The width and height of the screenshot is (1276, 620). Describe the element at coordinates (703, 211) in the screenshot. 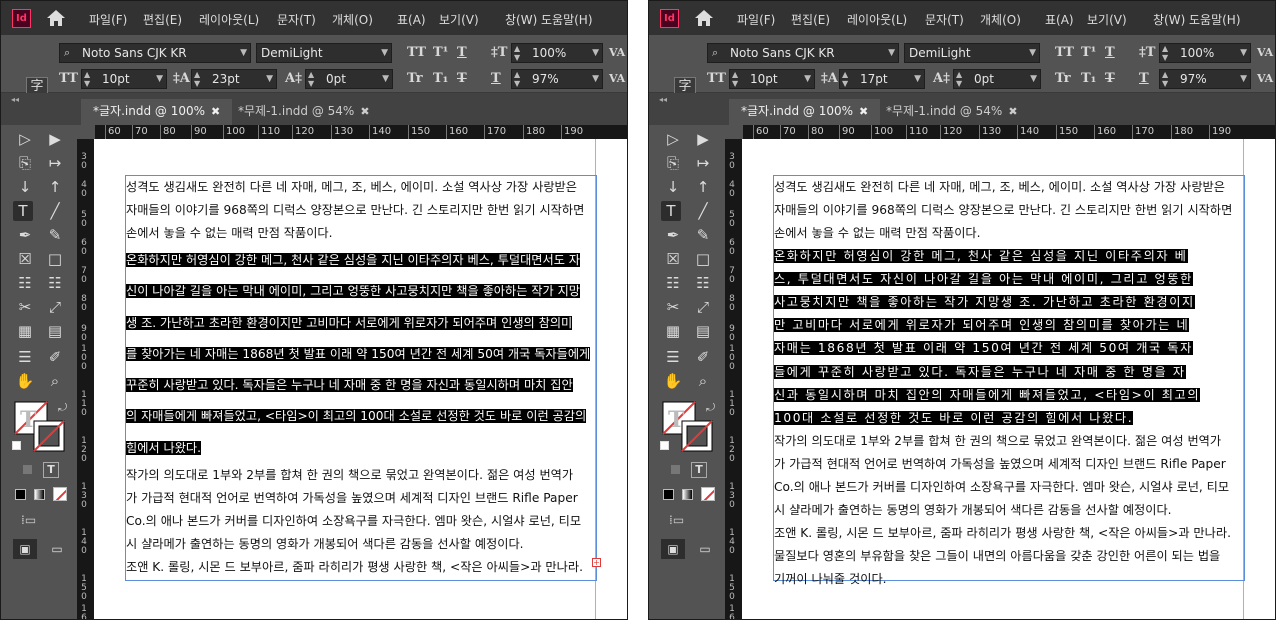

I see `line-tool-icon: ╱` at that location.